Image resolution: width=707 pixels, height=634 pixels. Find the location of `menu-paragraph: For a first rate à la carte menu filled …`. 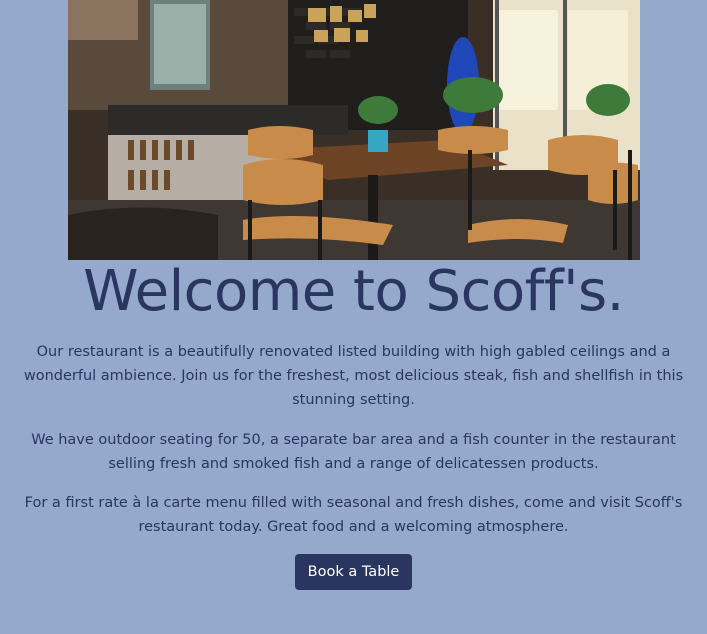

menu-paragraph: For a first rate à la carte menu filled … is located at coordinates (353, 515).